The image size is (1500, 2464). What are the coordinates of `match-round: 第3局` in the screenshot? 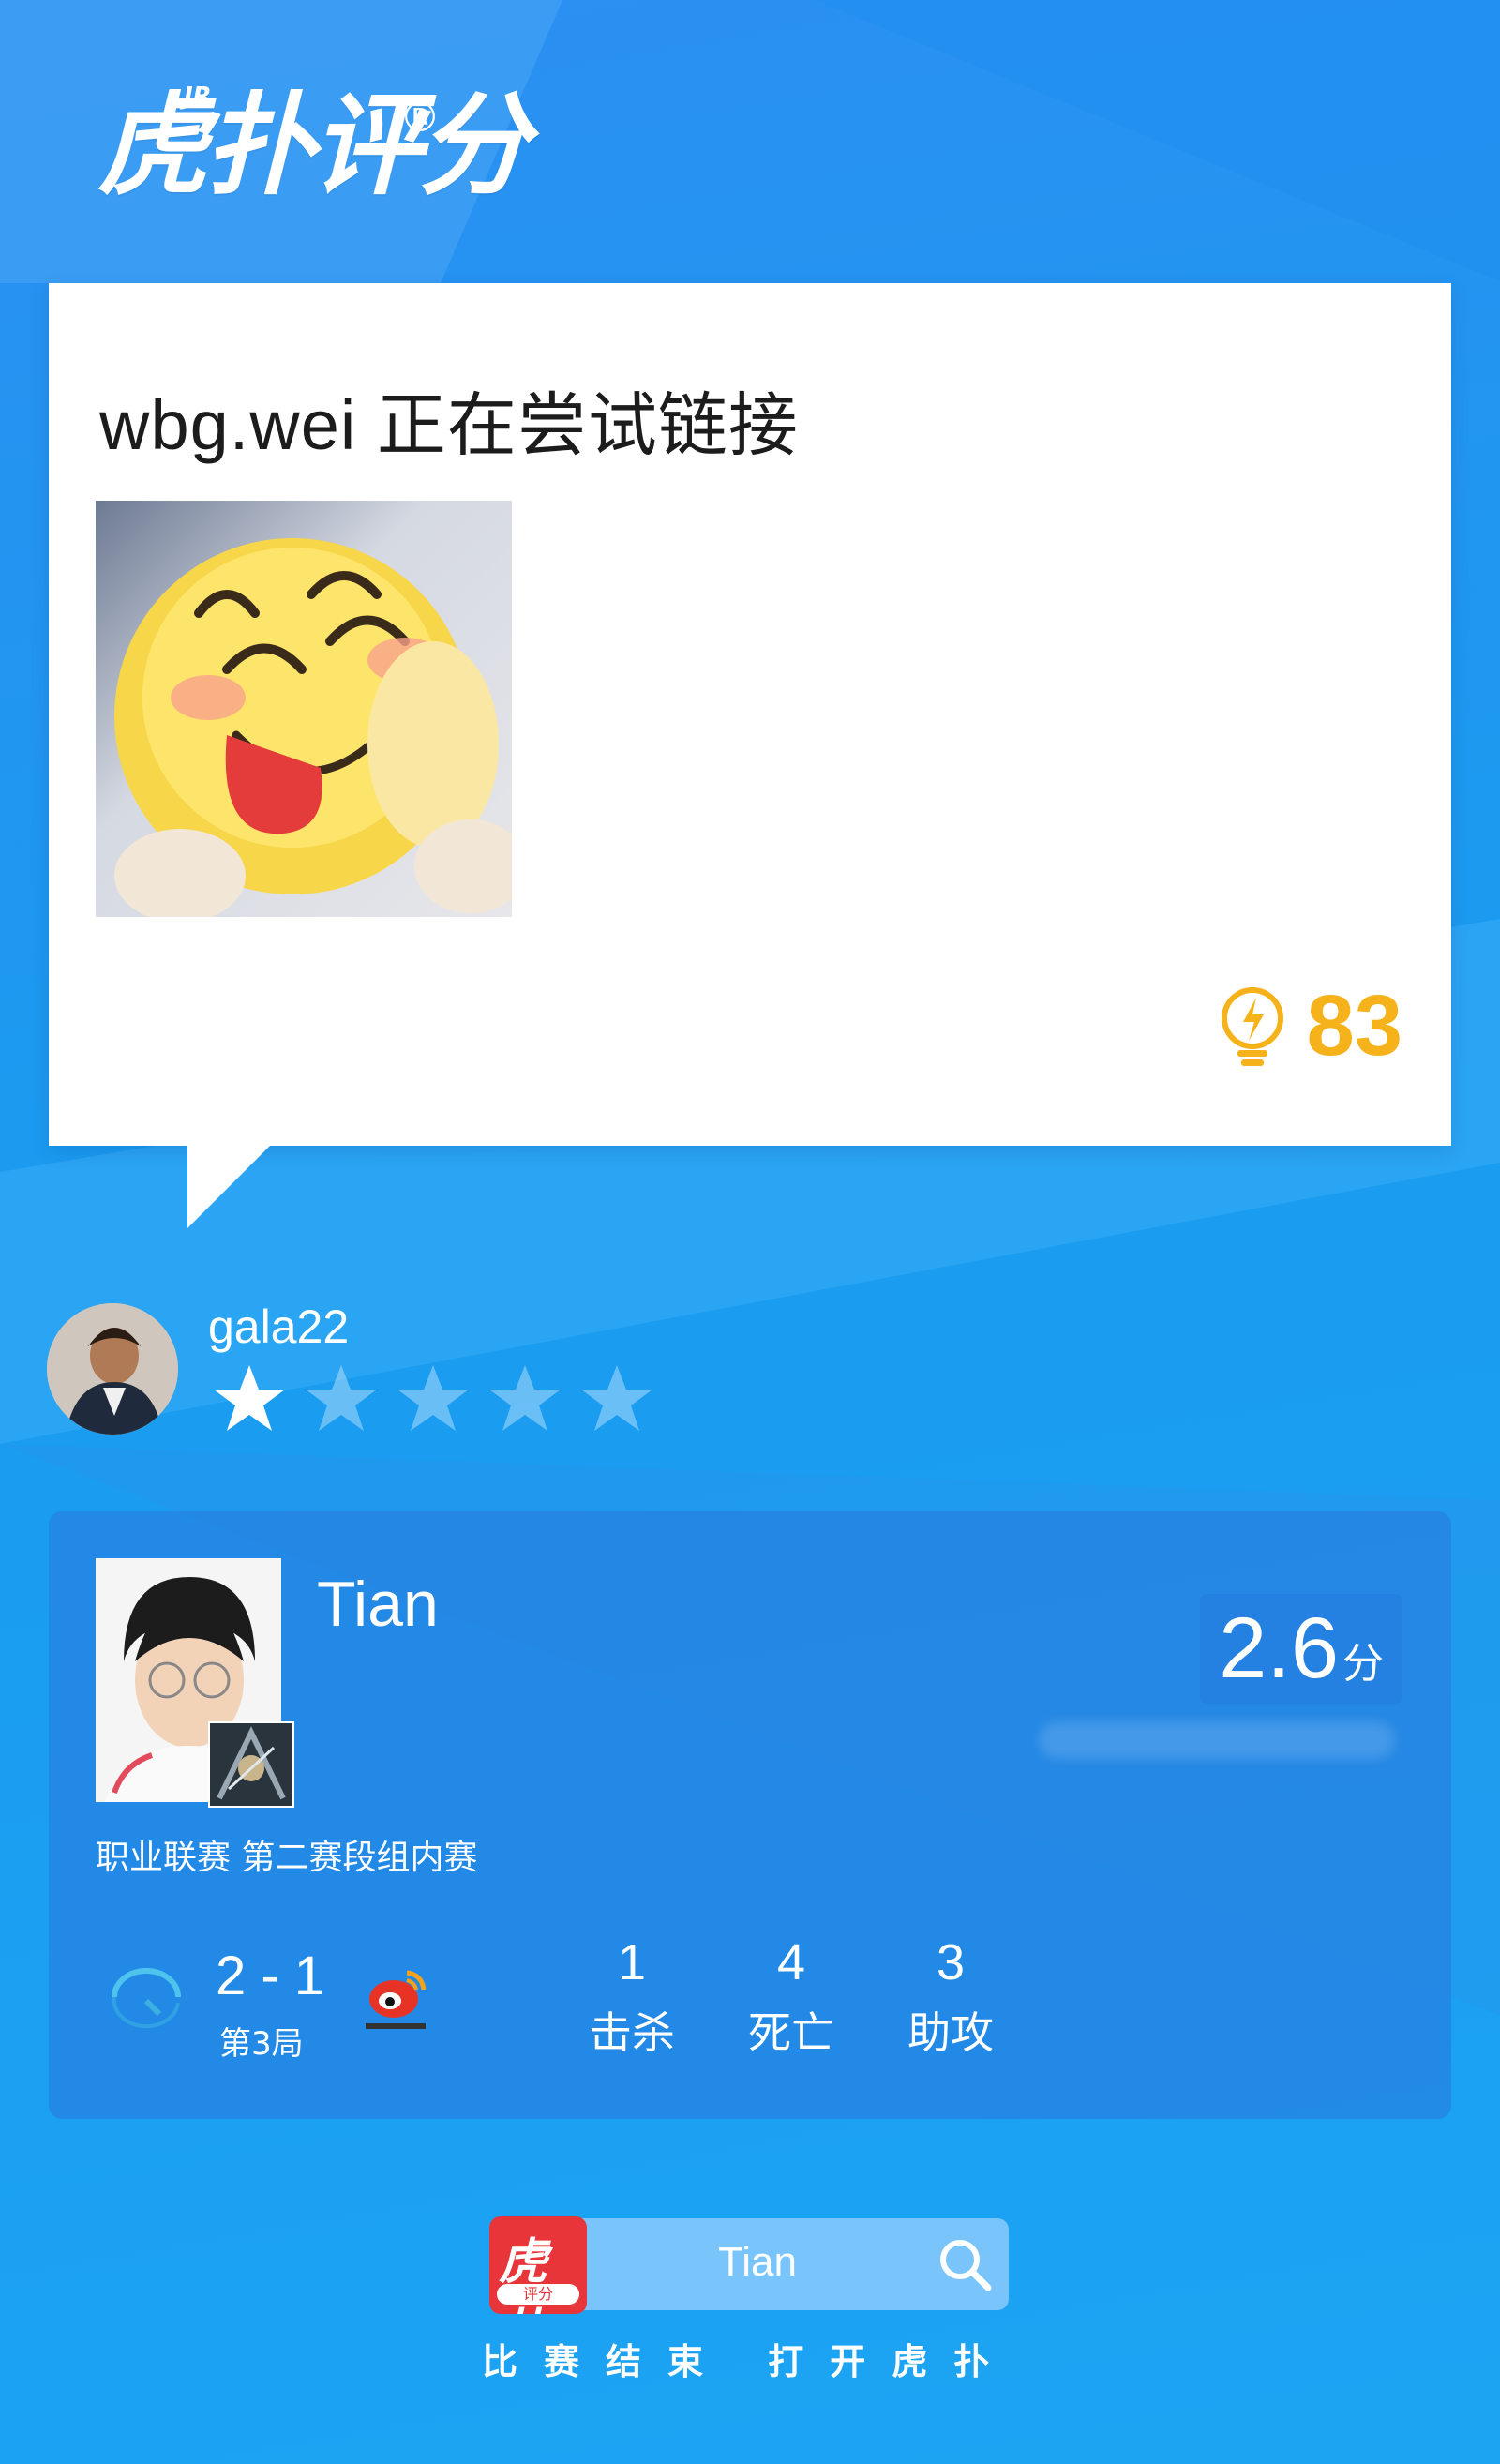 It's located at (261, 2044).